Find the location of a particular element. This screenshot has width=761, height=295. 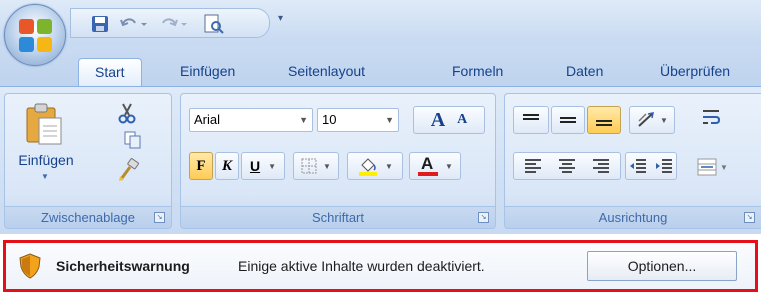

font-size-value: 10 is located at coordinates (329, 119).